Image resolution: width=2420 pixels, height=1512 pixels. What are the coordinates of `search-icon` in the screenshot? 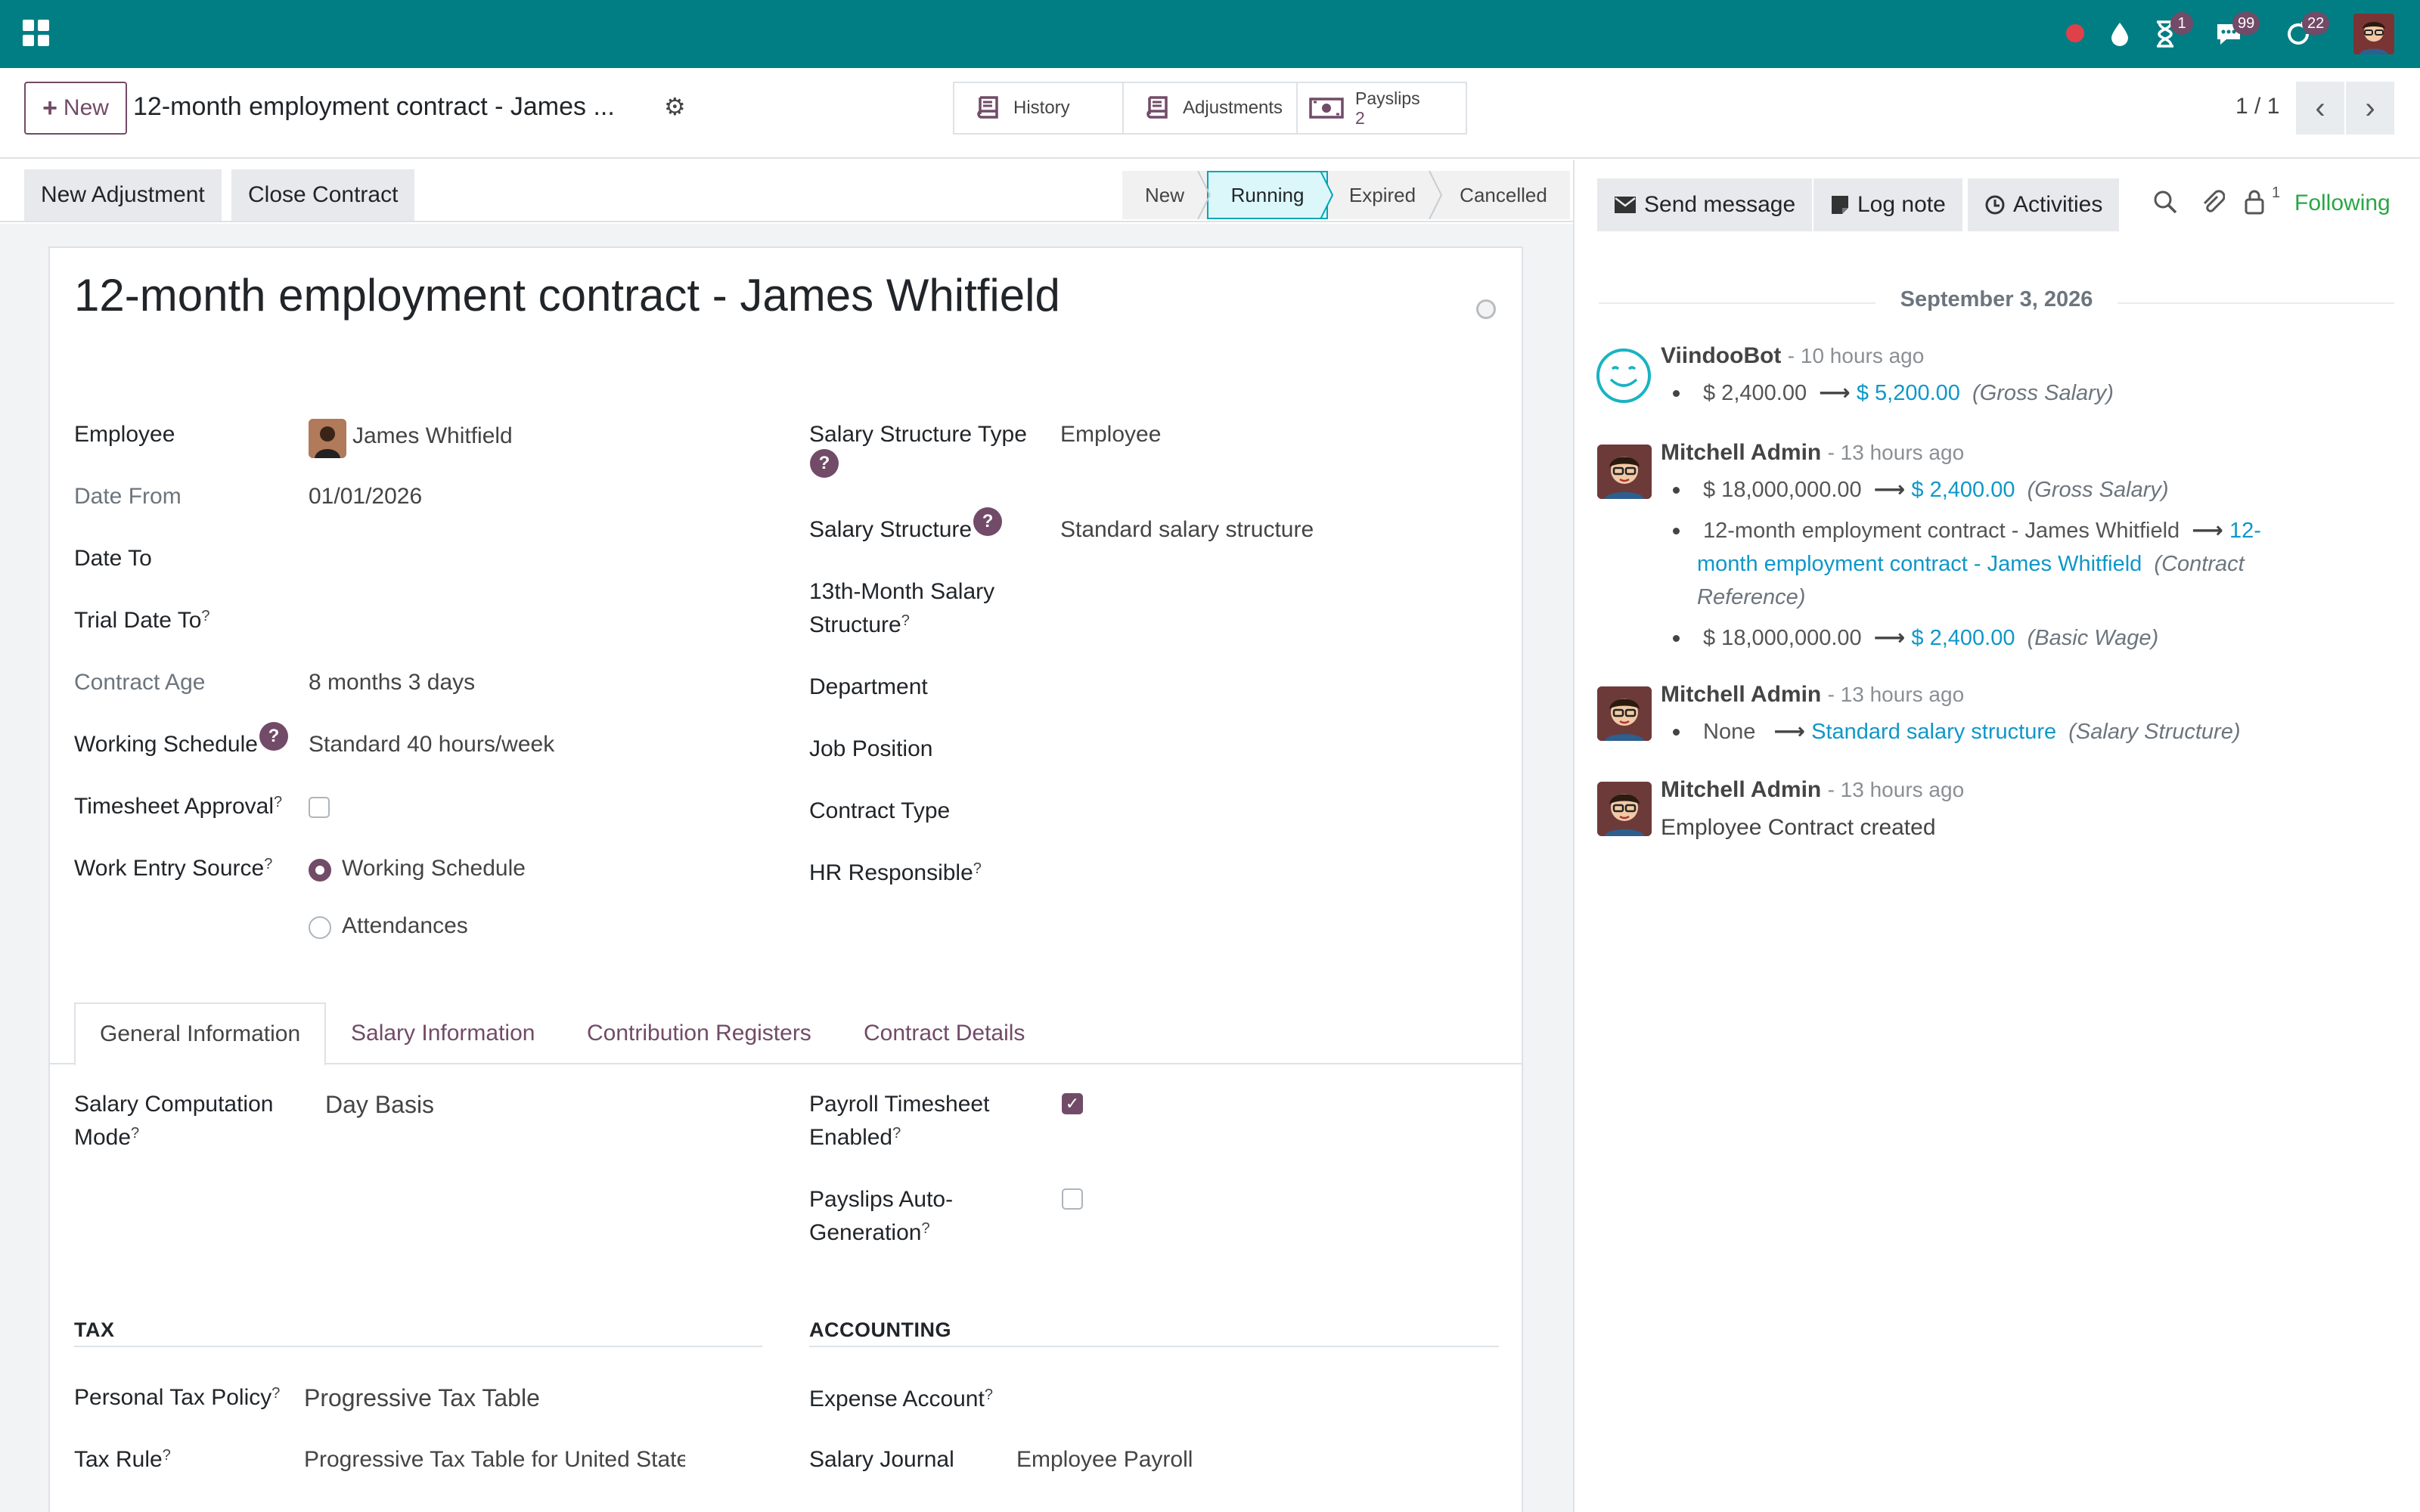 It's located at (2165, 205).